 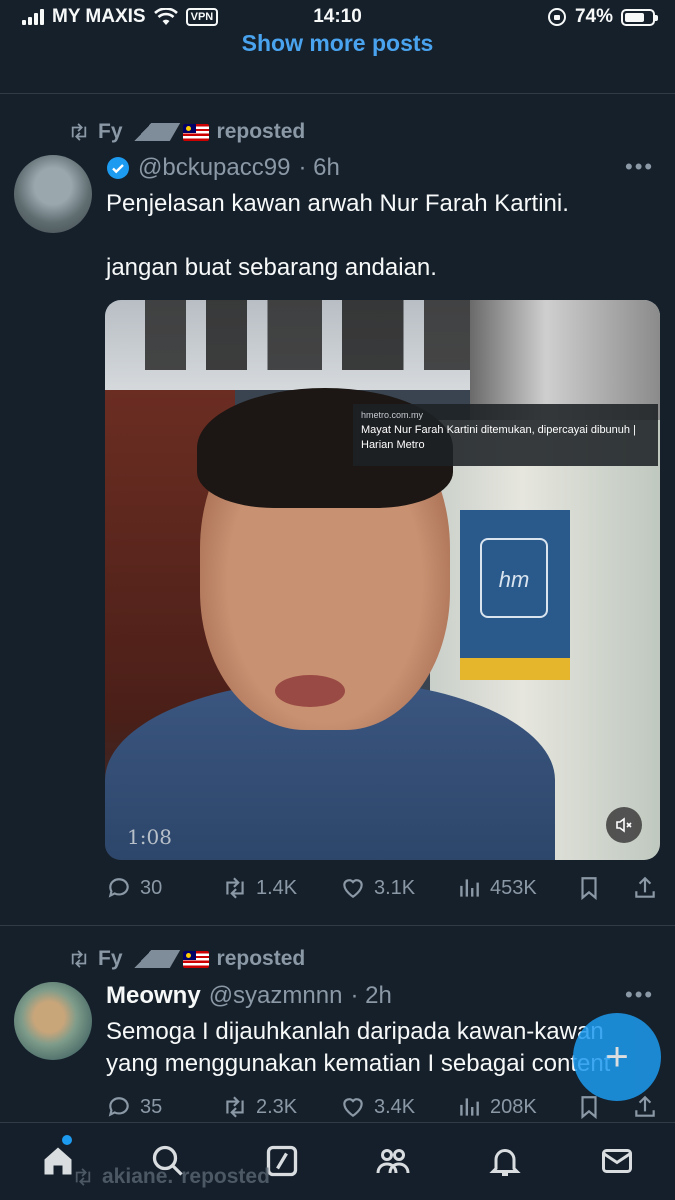 What do you see at coordinates (138, 1176) in the screenshot?
I see `peek-reposter: akiane.` at bounding box center [138, 1176].